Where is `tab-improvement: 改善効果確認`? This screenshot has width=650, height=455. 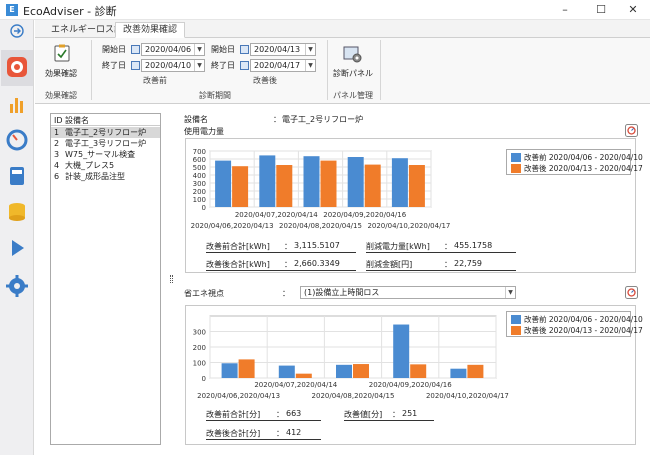
tab-improvement: 改善効果確認 is located at coordinates (150, 30).